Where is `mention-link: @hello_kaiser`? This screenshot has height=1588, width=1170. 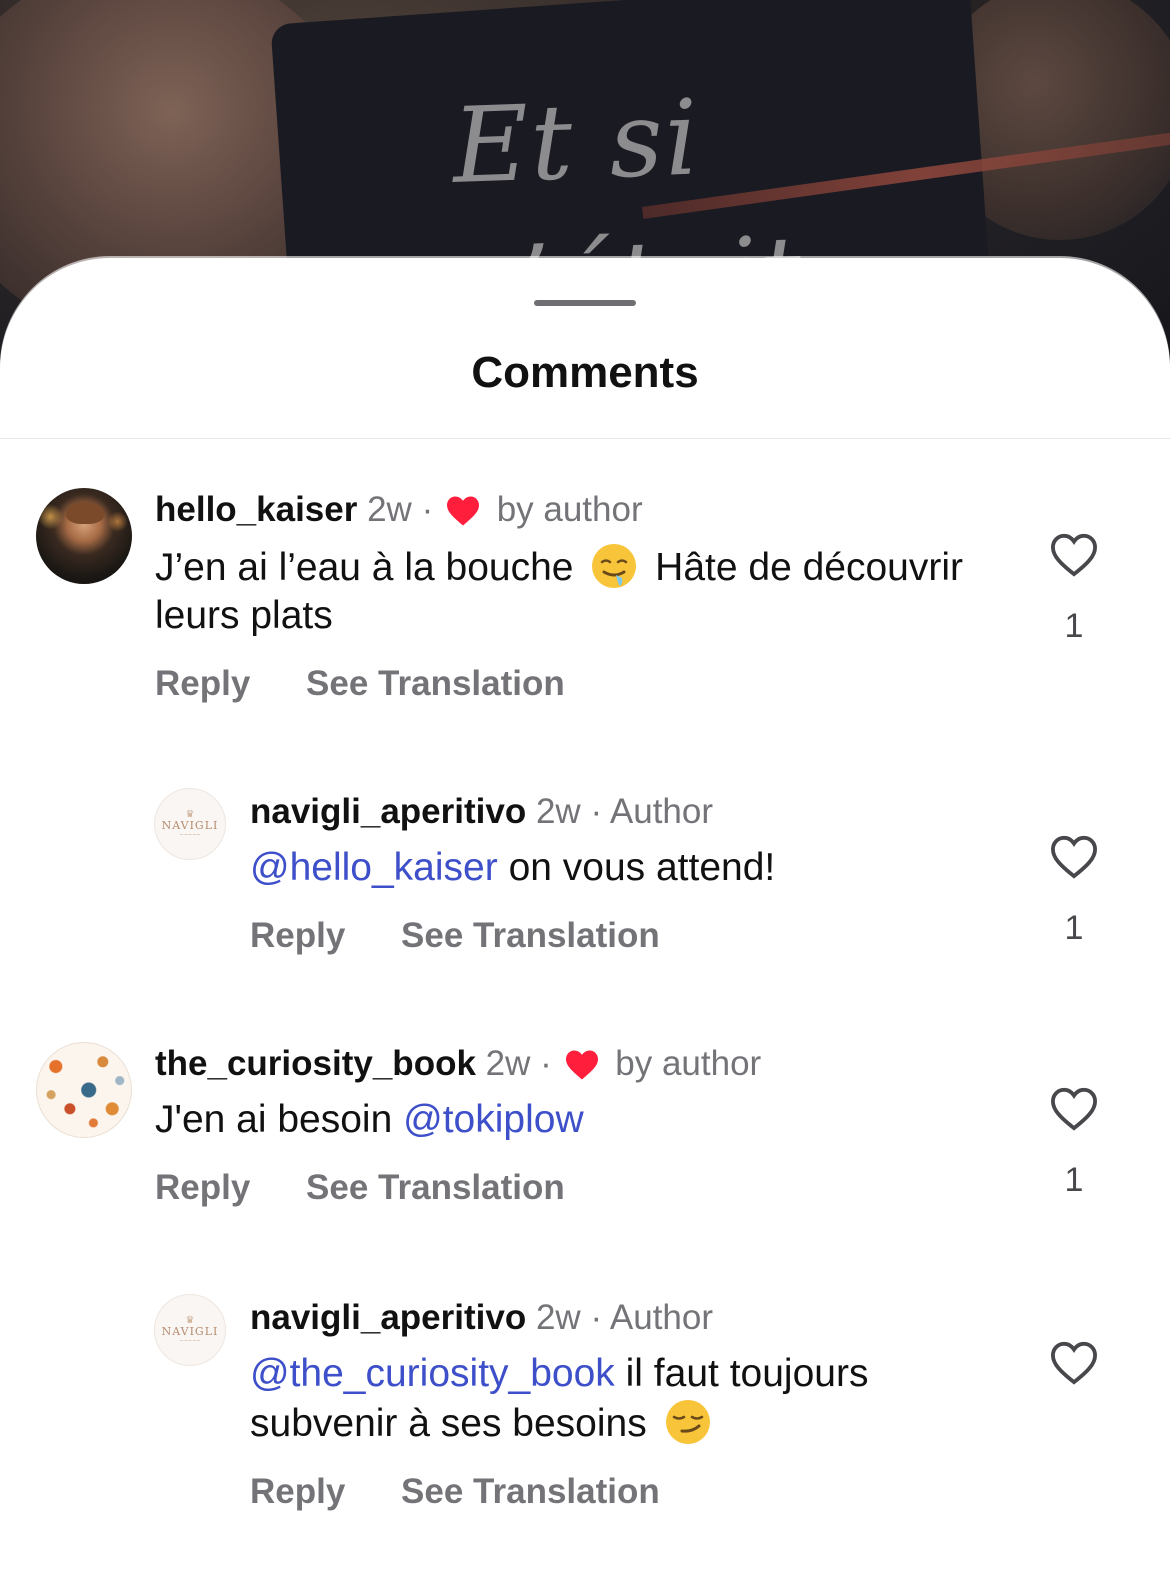
mention-link: @hello_kaiser is located at coordinates (374, 867).